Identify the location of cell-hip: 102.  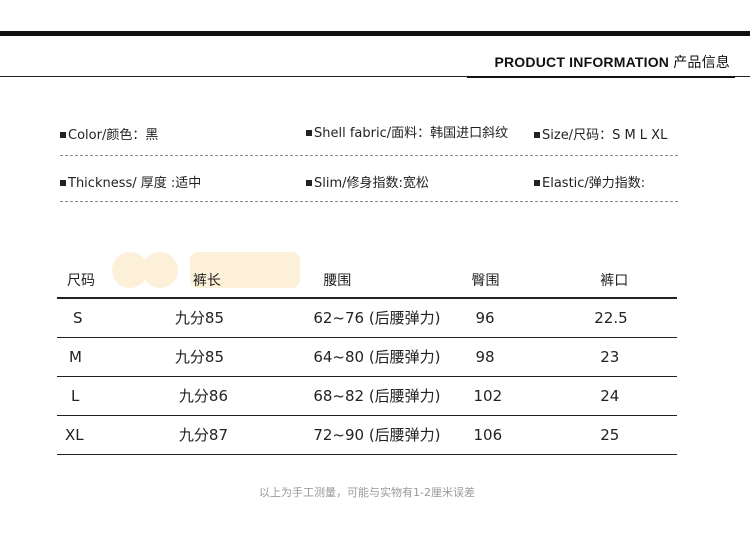
(488, 395).